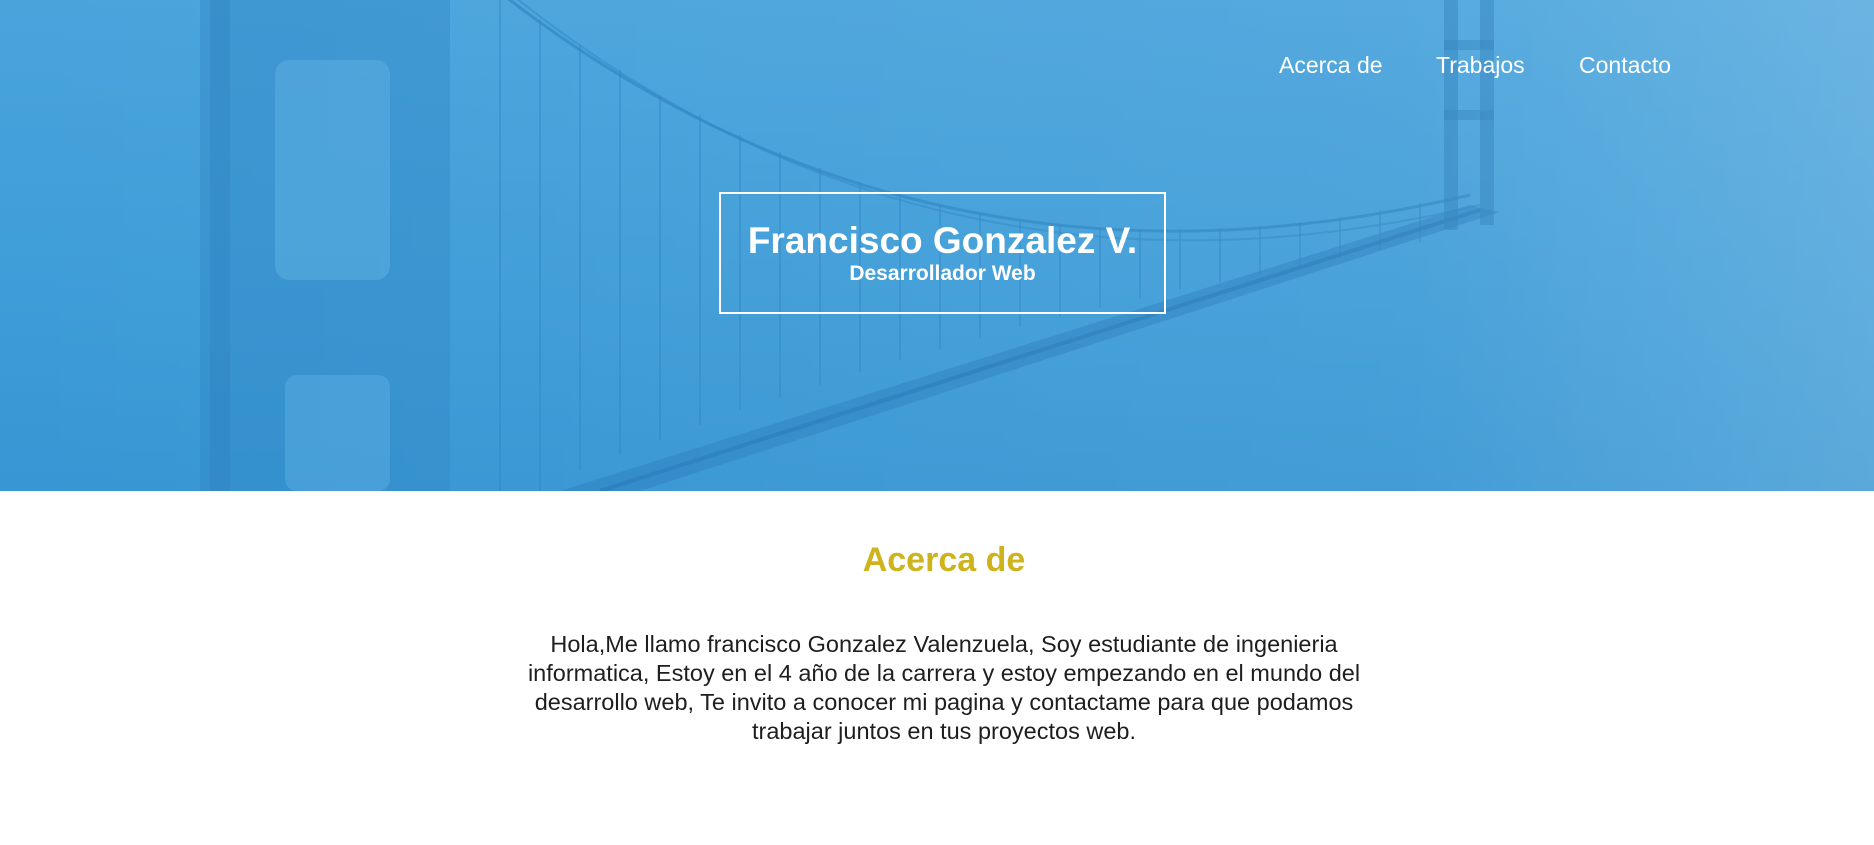  Describe the element at coordinates (1331, 65) in the screenshot. I see `nav-link-acerca-de: Acerca de` at that location.